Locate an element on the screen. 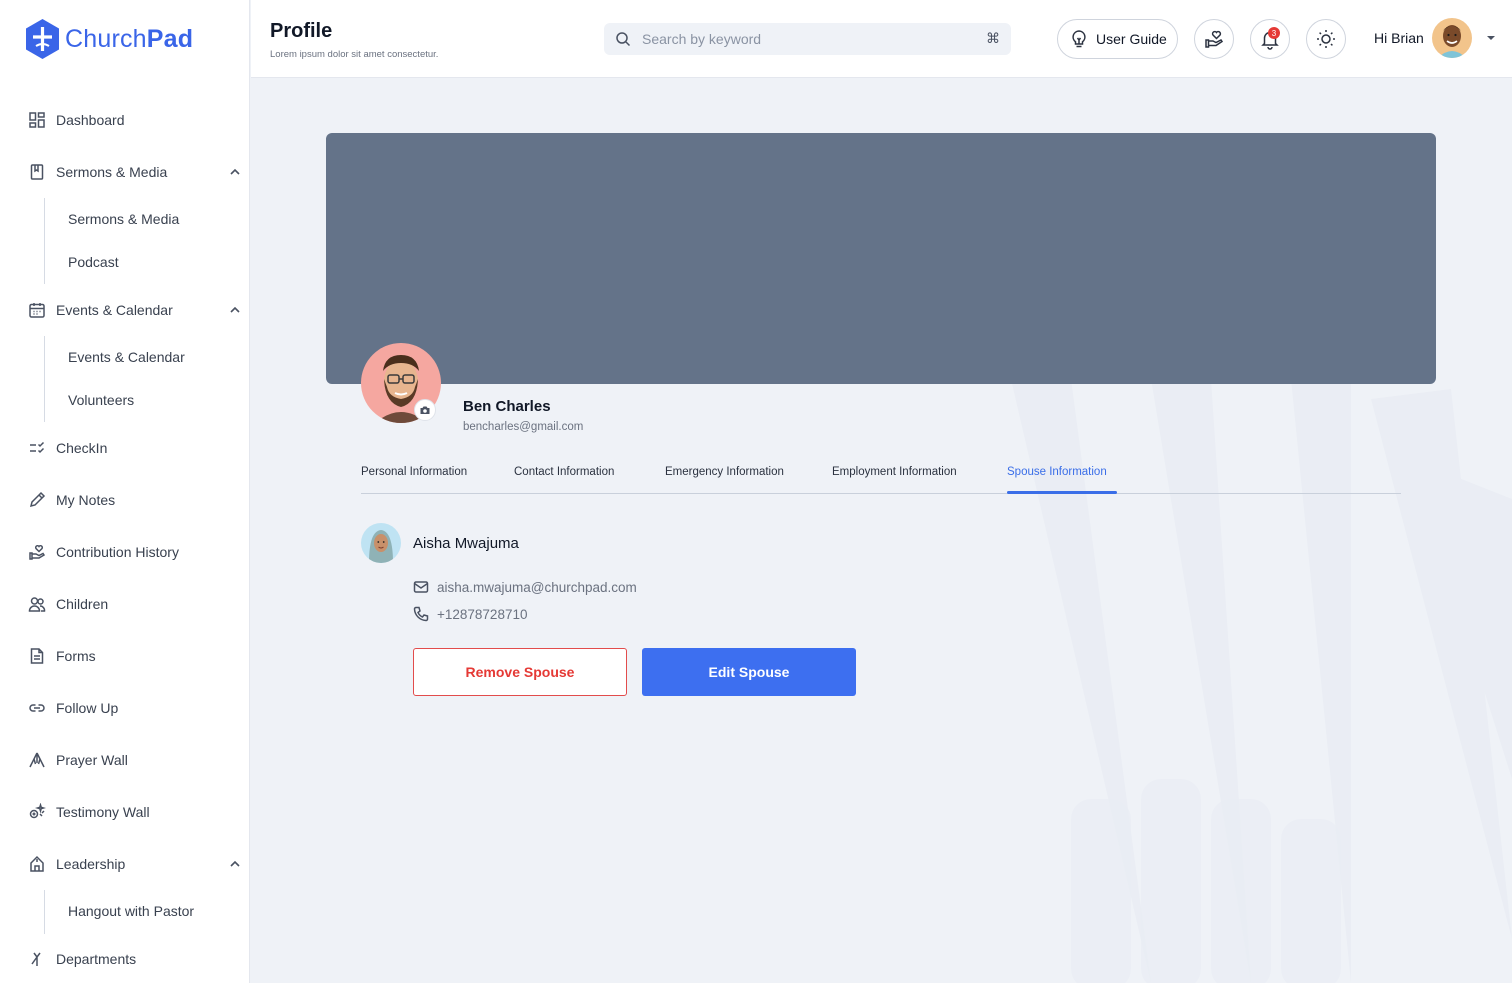 The height and width of the screenshot is (983, 1512). sidebar-item-leadership: Leadership is located at coordinates (76, 864).